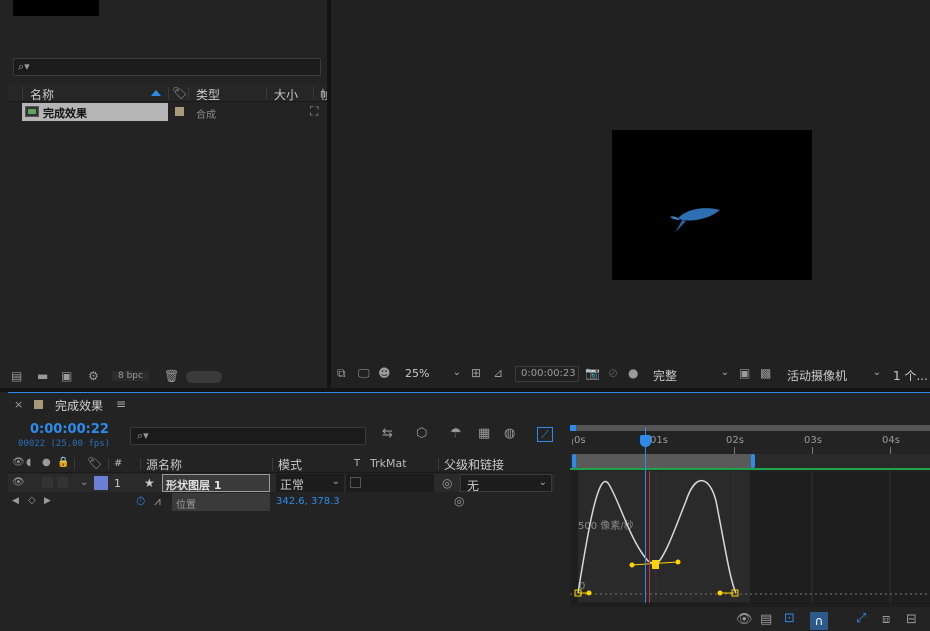 This screenshot has width=930, height=631. Describe the element at coordinates (695, 220) in the screenshot. I see `fish-shape` at that location.